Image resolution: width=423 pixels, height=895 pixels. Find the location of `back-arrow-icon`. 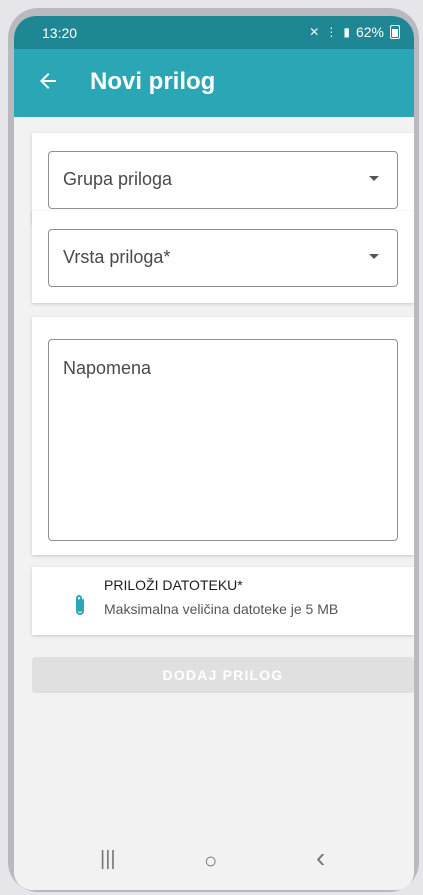

back-arrow-icon is located at coordinates (48, 81).